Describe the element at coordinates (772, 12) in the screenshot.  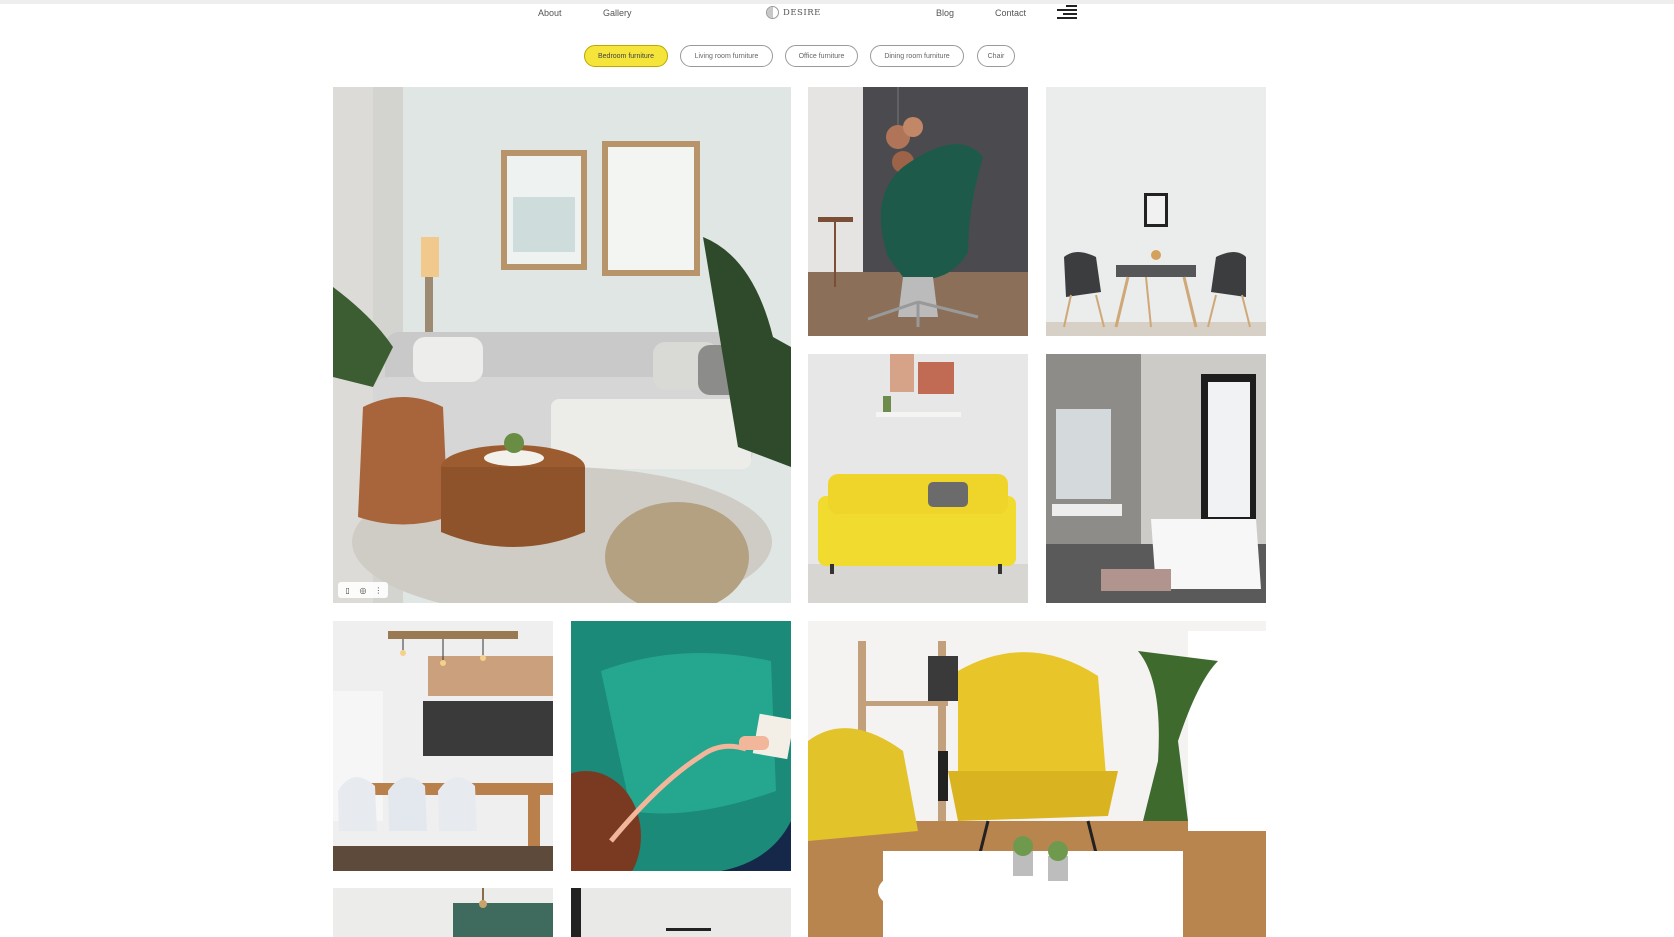
I see `logo-mark-icon` at that location.